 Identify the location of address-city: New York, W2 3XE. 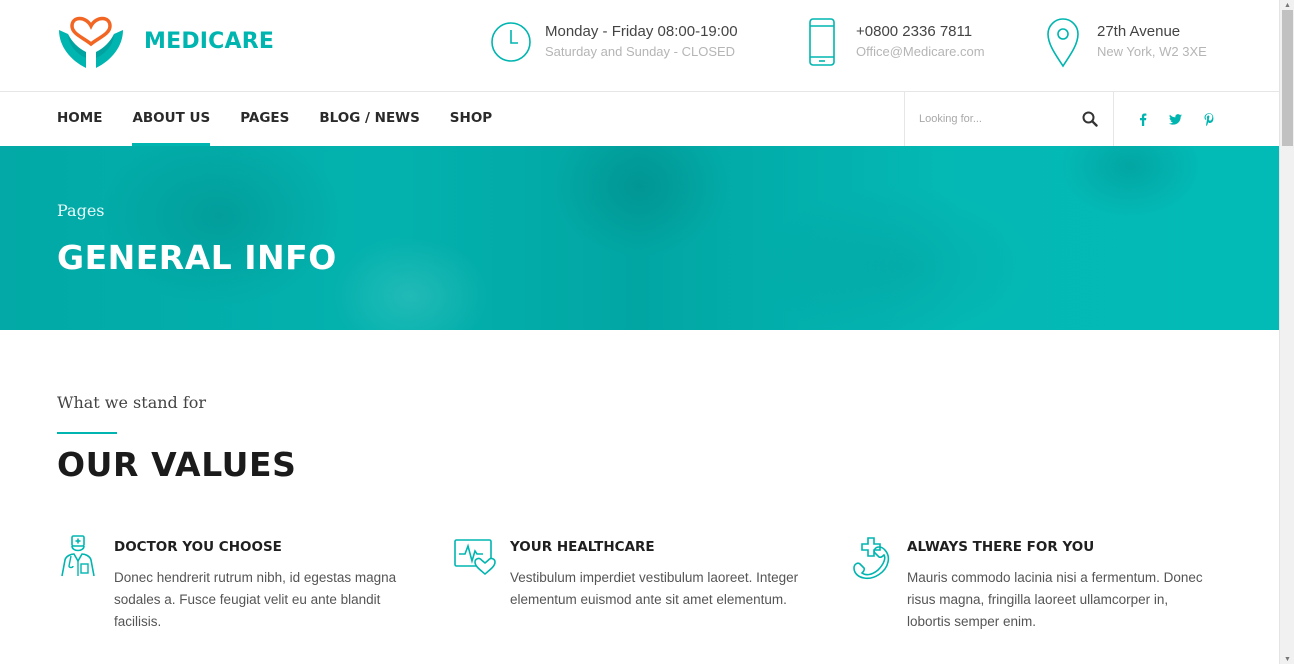
(1152, 51).